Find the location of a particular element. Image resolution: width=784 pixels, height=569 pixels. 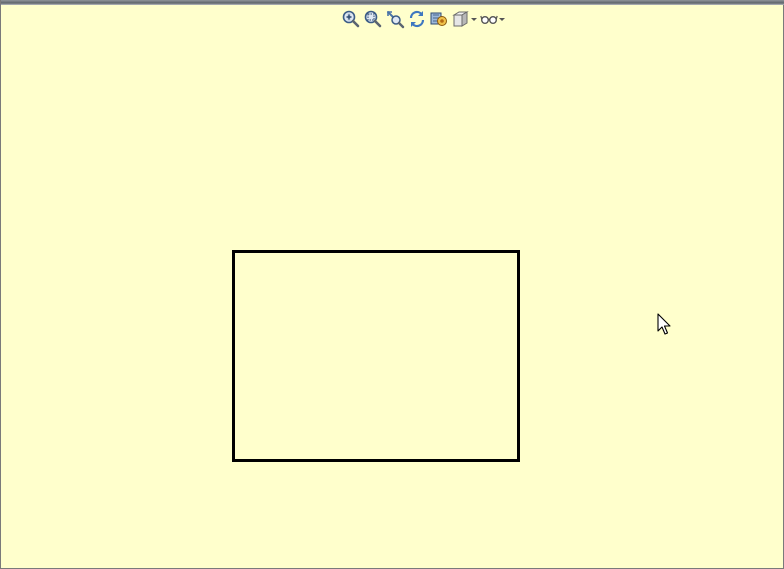

heads-up-view-toolbar is located at coordinates (423, 19).